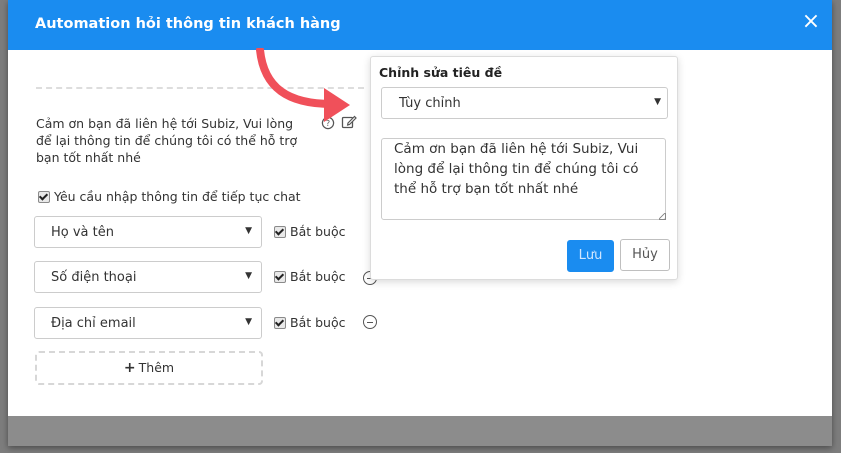 Image resolution: width=841 pixels, height=453 pixels. Describe the element at coordinates (177, 196) in the screenshot. I see `require-info-label: Yêu cầu nhập thông tin để tiếp tục chat` at that location.